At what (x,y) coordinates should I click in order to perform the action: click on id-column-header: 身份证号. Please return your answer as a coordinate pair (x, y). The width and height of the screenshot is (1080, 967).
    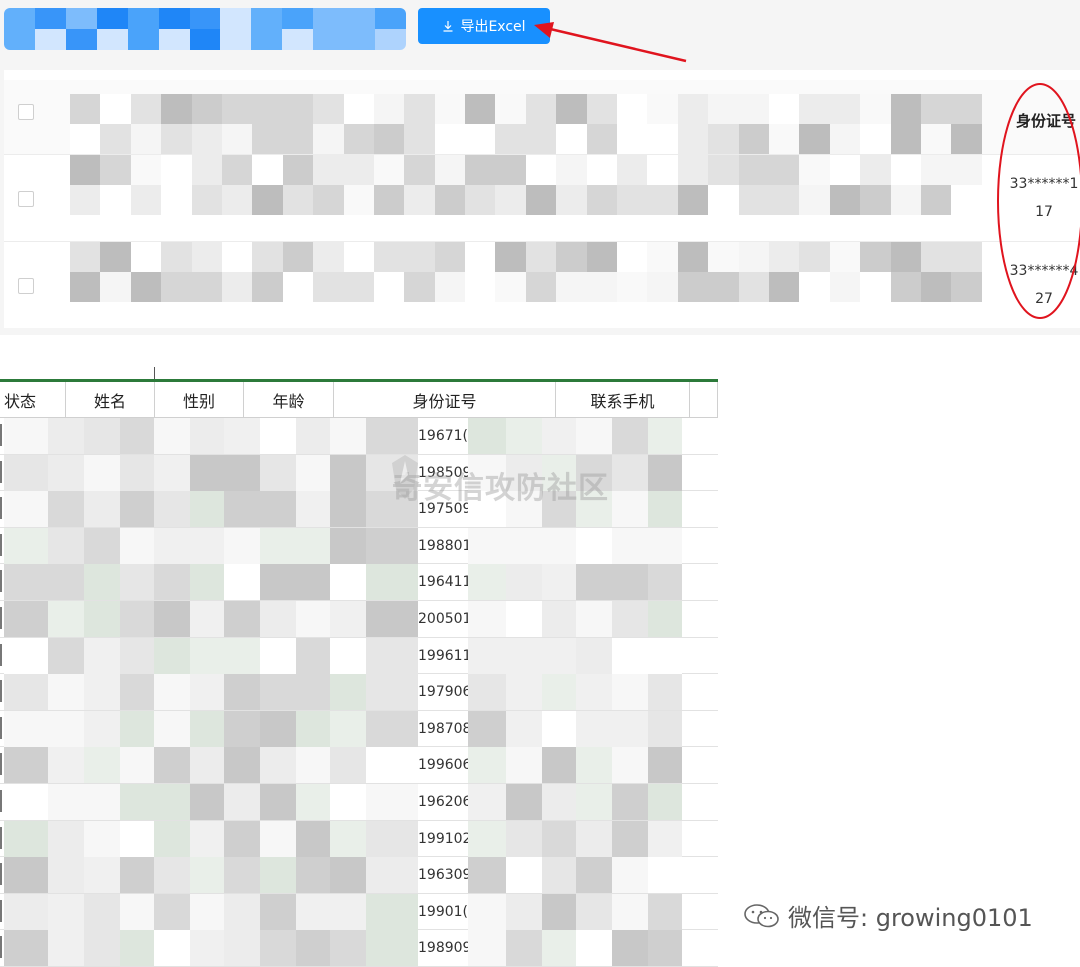
    Looking at the image, I should click on (1045, 121).